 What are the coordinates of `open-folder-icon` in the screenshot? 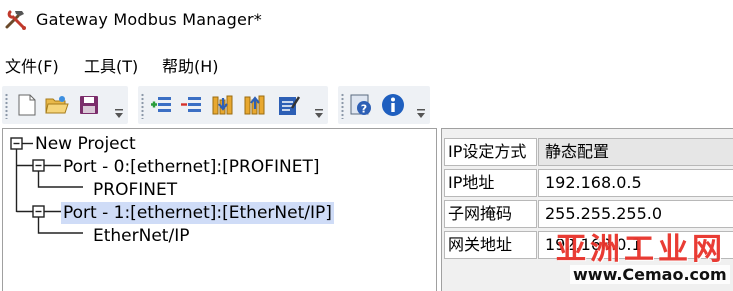 It's located at (57, 105).